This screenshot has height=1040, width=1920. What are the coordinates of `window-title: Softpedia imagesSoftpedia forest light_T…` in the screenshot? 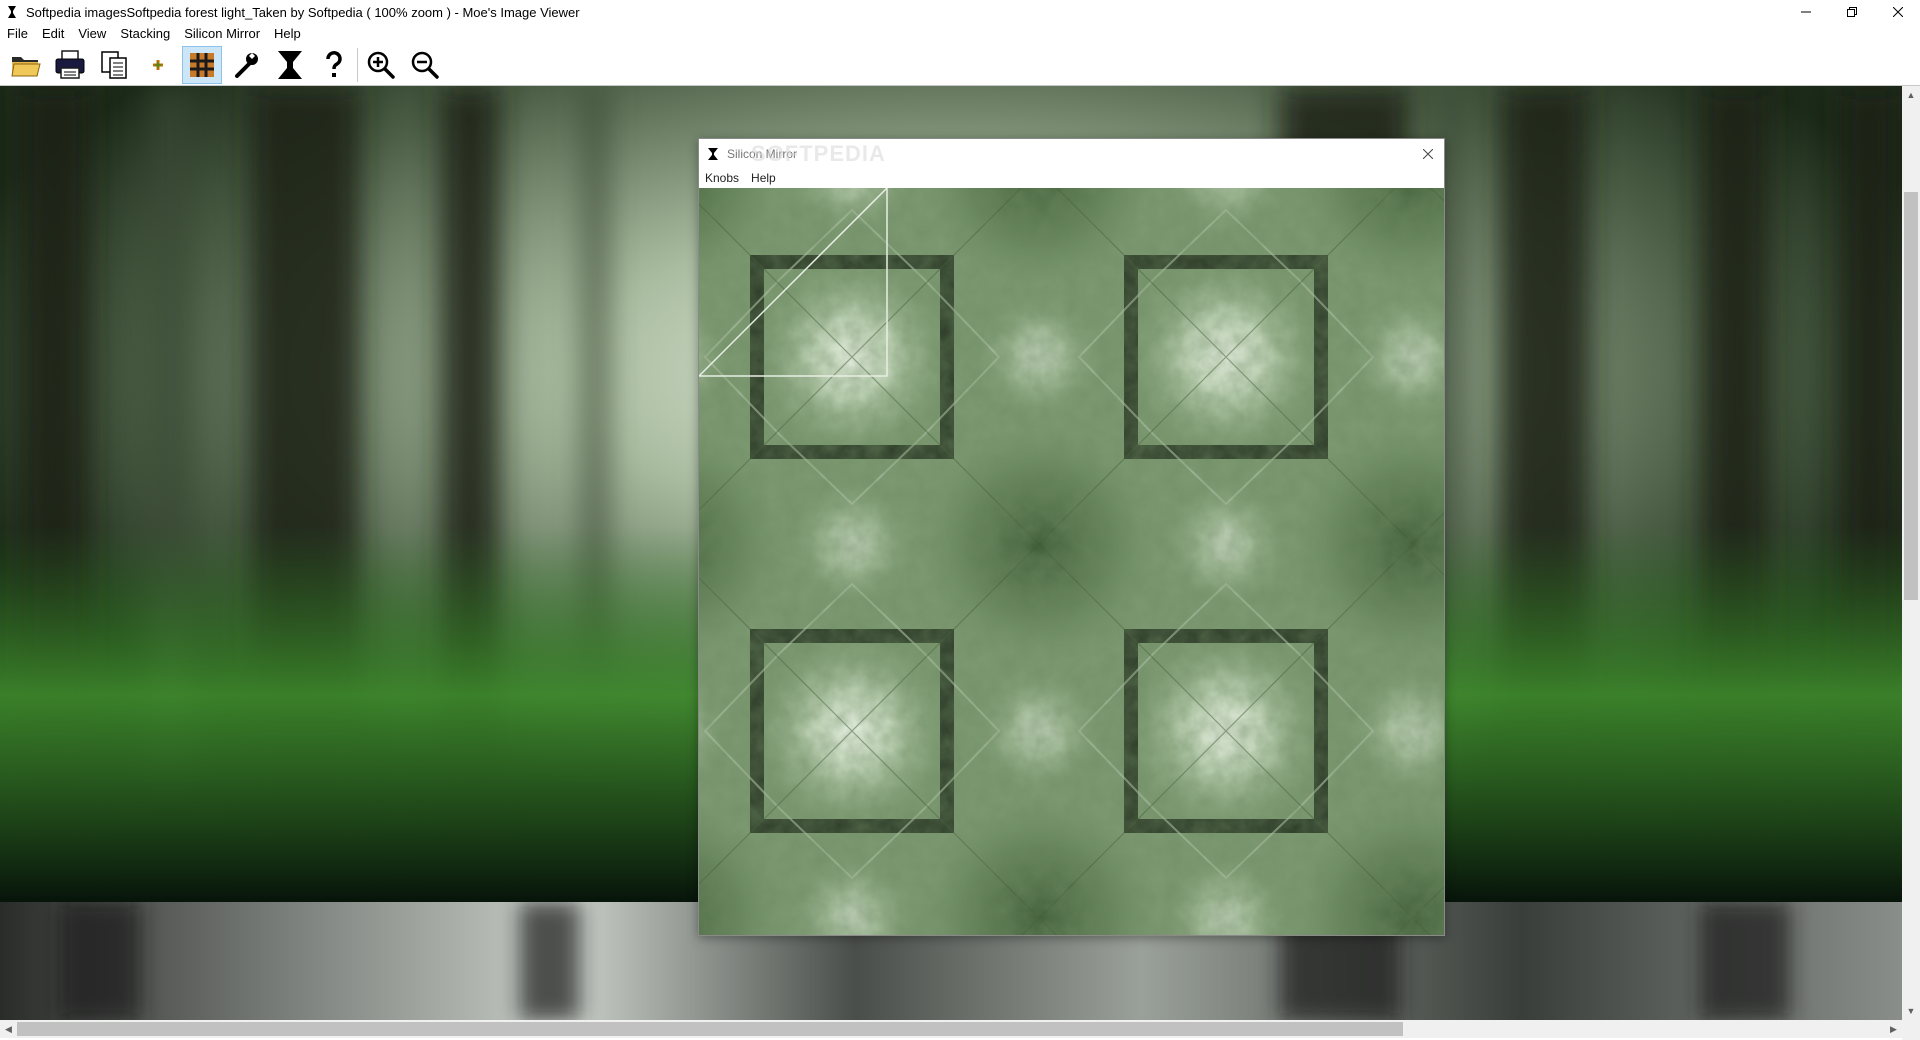 It's located at (303, 12).